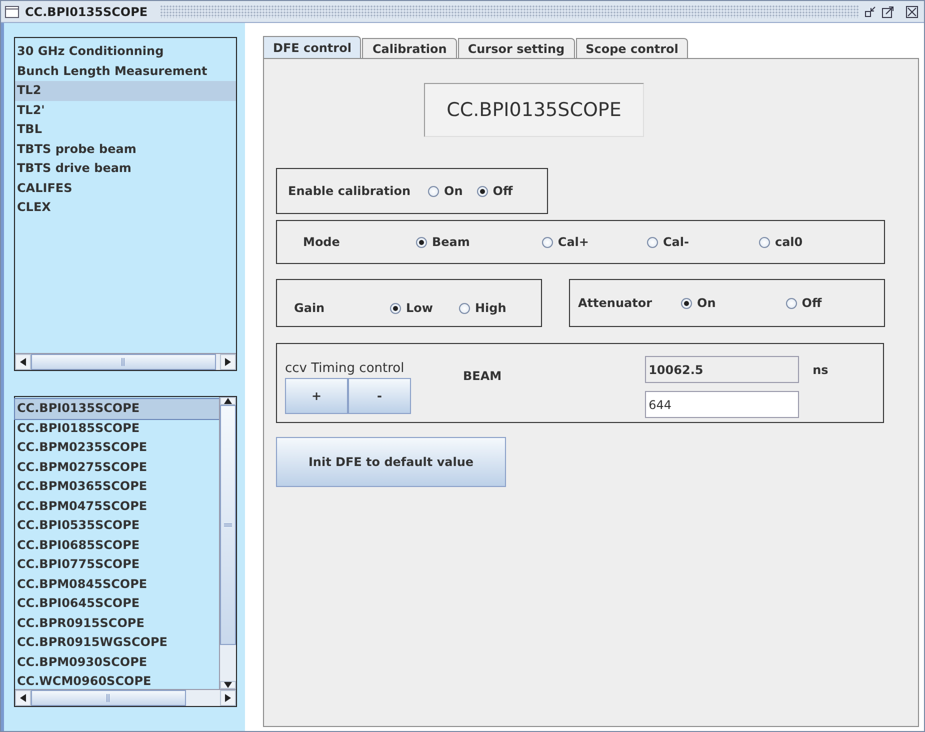 The height and width of the screenshot is (732, 925). Describe the element at coordinates (117, 408) in the screenshot. I see `device-list-item: CC.BPI0135SCOPE` at that location.